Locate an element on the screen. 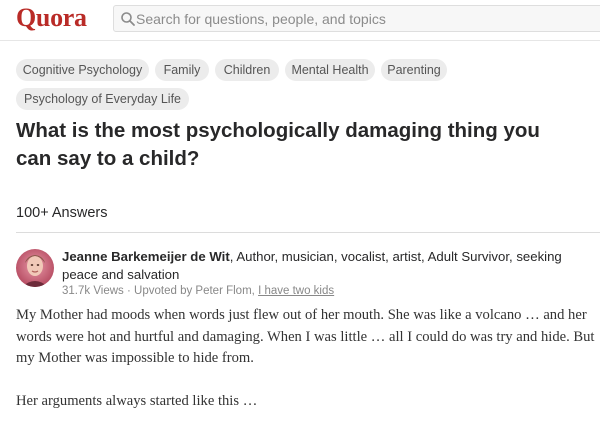 The height and width of the screenshot is (434, 600). topic-tag-parenting: Parenting is located at coordinates (414, 70).